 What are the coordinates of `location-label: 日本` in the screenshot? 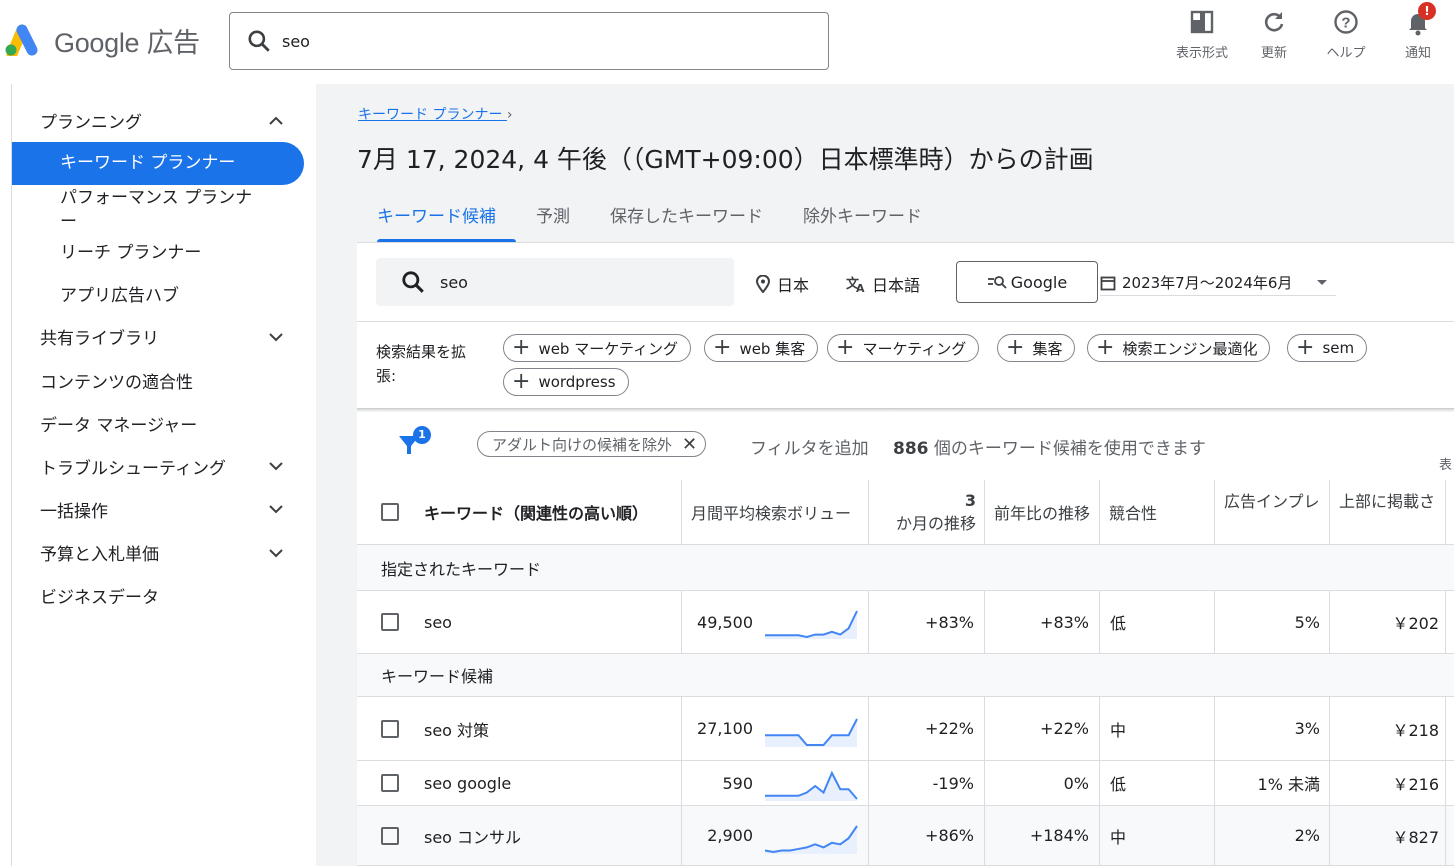 It's located at (793, 285).